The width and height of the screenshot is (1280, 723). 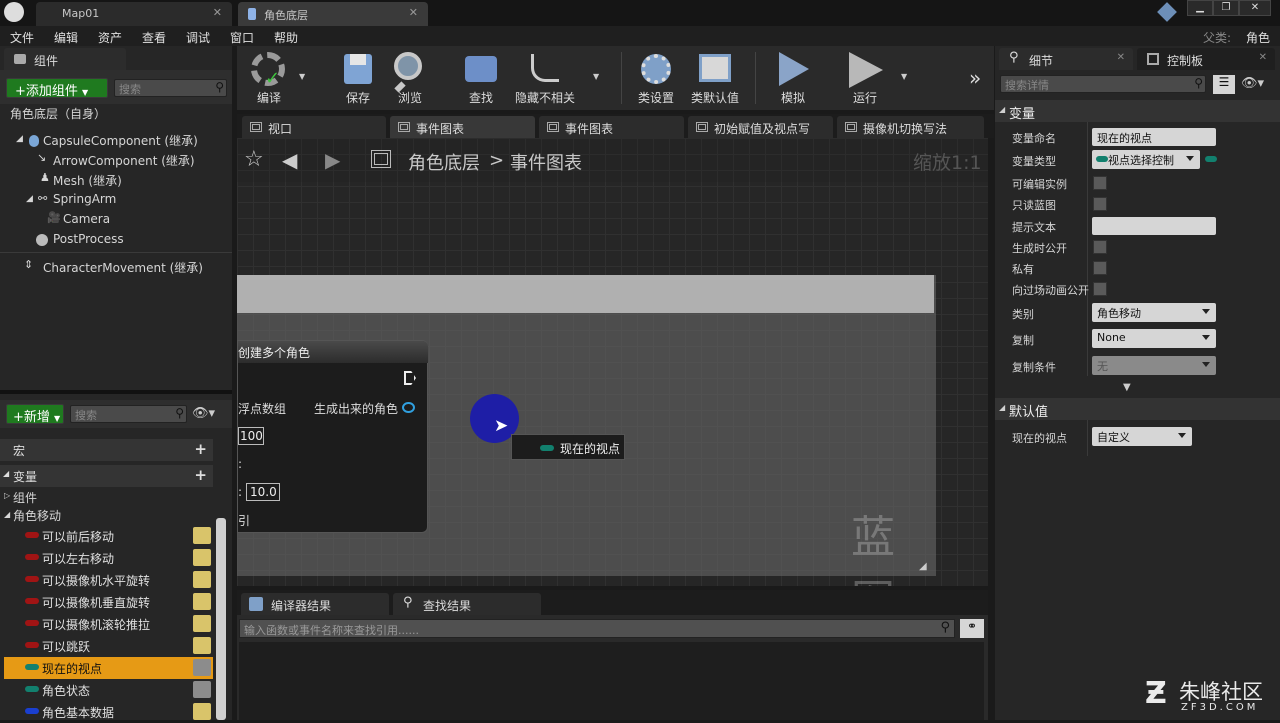 I want to click on section-variables: ◢ 变量 +, so click(x=106, y=476).